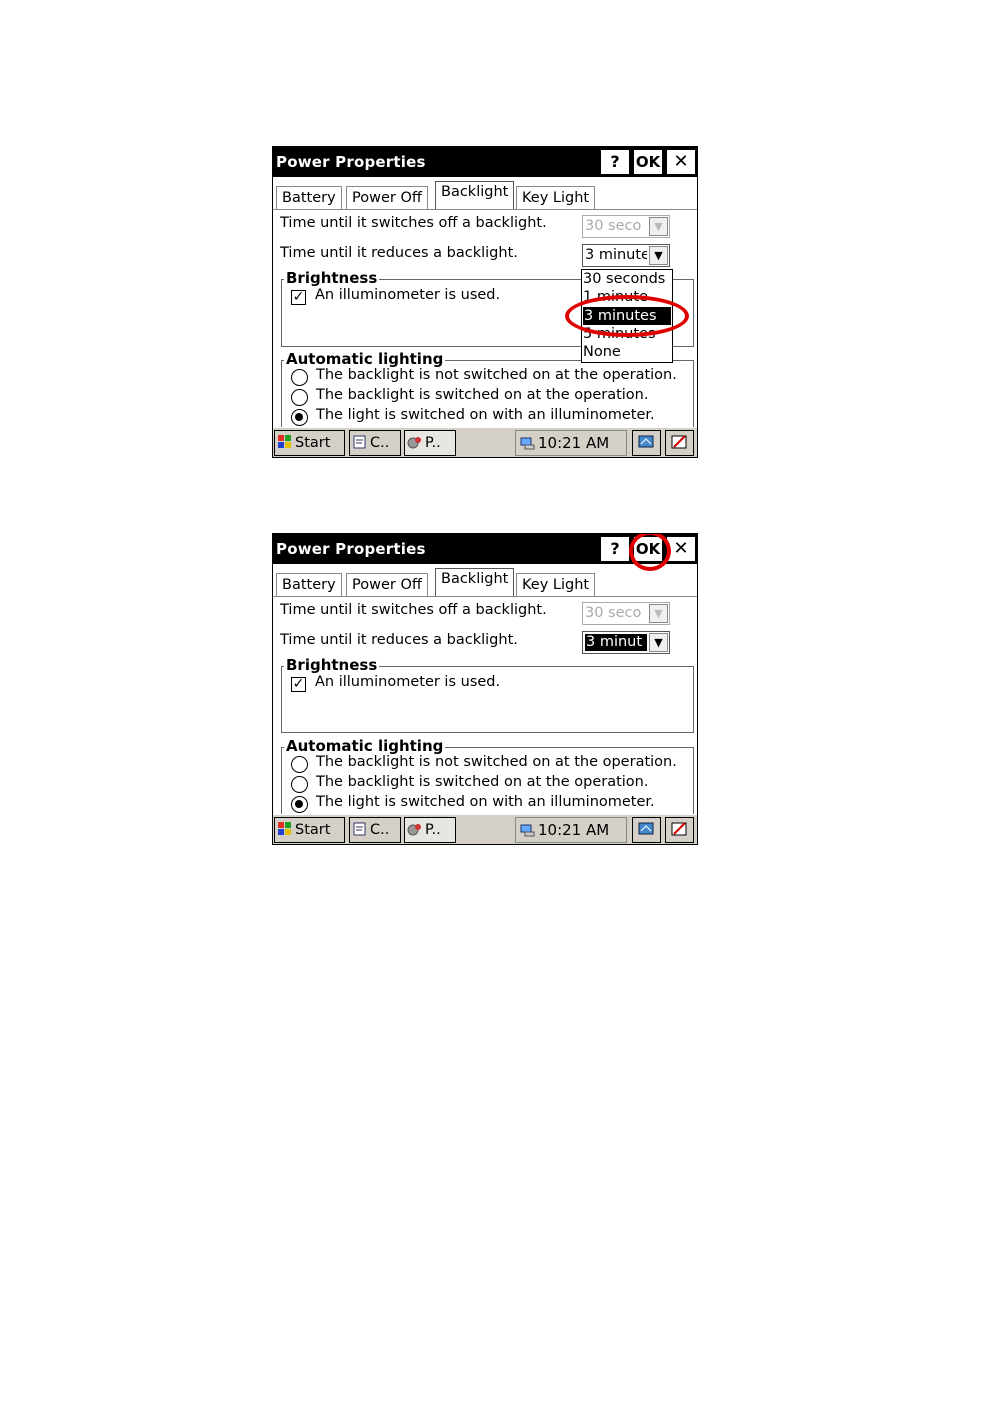 Image resolution: width=998 pixels, height=1418 pixels. I want to click on reduce-combo: 3 minut ▼, so click(626, 642).